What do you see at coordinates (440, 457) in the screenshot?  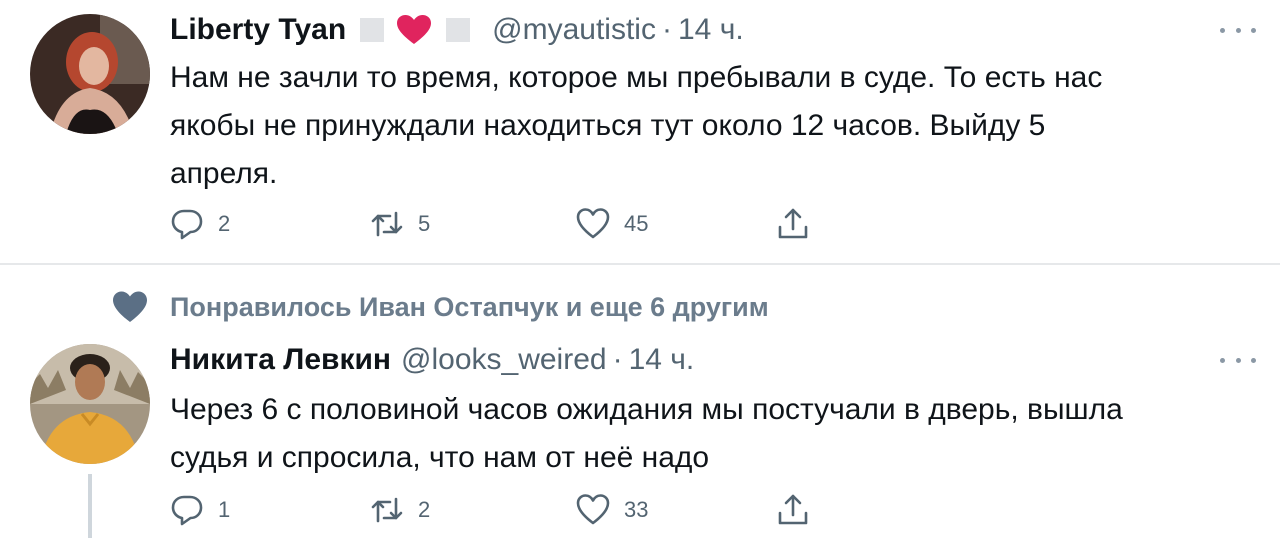 I see `tweet-text-line: судья и спросила, что нам от неё надо` at bounding box center [440, 457].